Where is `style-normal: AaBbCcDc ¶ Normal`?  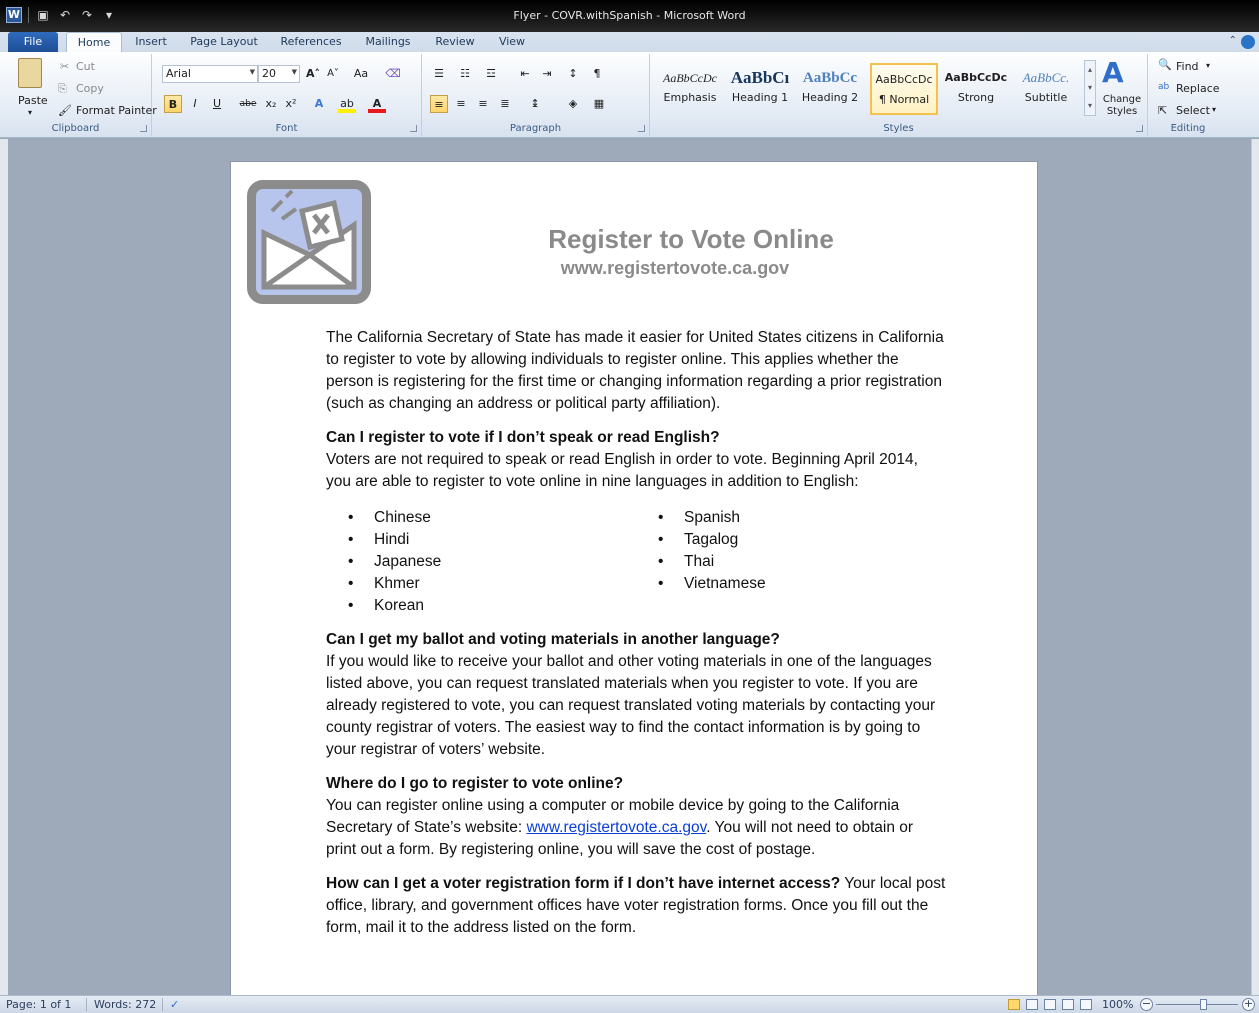 style-normal: AaBbCcDc ¶ Normal is located at coordinates (904, 89).